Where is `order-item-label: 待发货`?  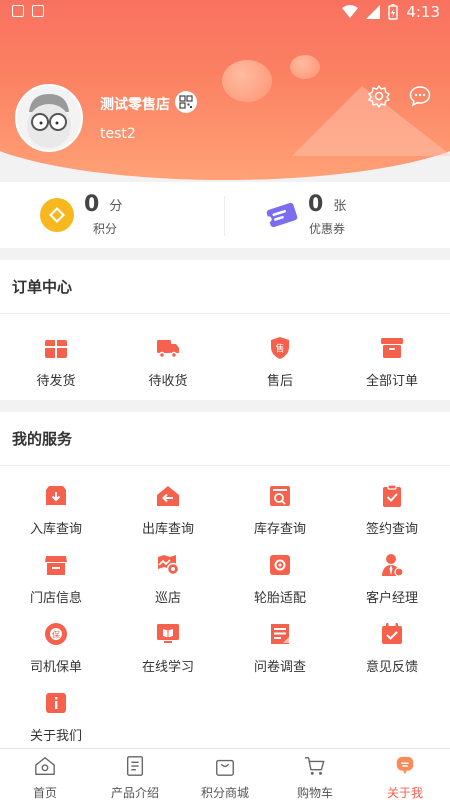
order-item-label: 待发货 is located at coordinates (56, 381).